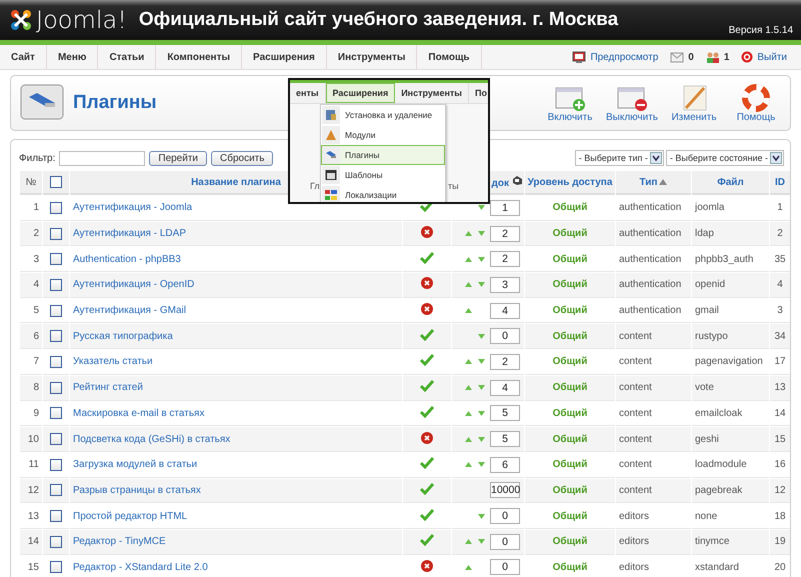  I want to click on dropdown-item: Установка и удаление, so click(383, 115).